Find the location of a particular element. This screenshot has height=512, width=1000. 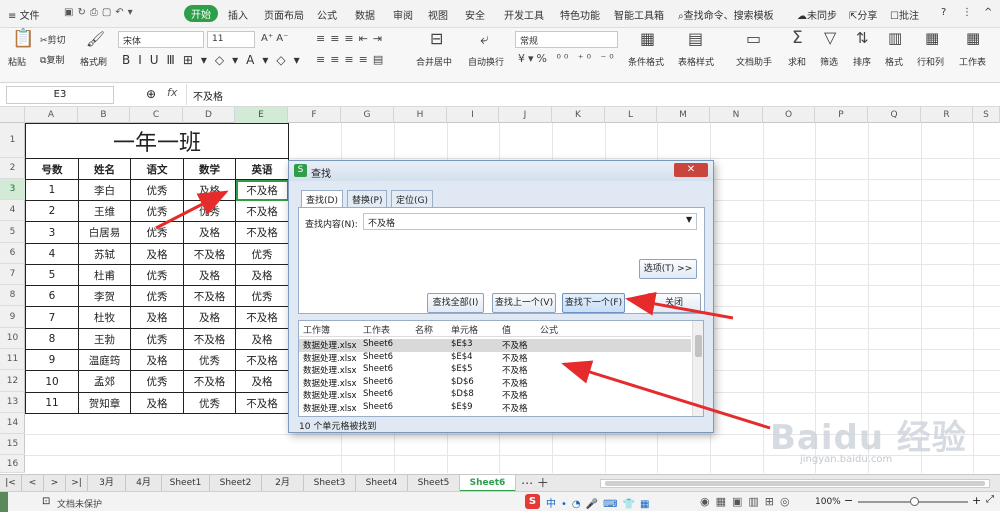

baidu-watermark-logo: Baidu 经验 is located at coordinates (868, 438).